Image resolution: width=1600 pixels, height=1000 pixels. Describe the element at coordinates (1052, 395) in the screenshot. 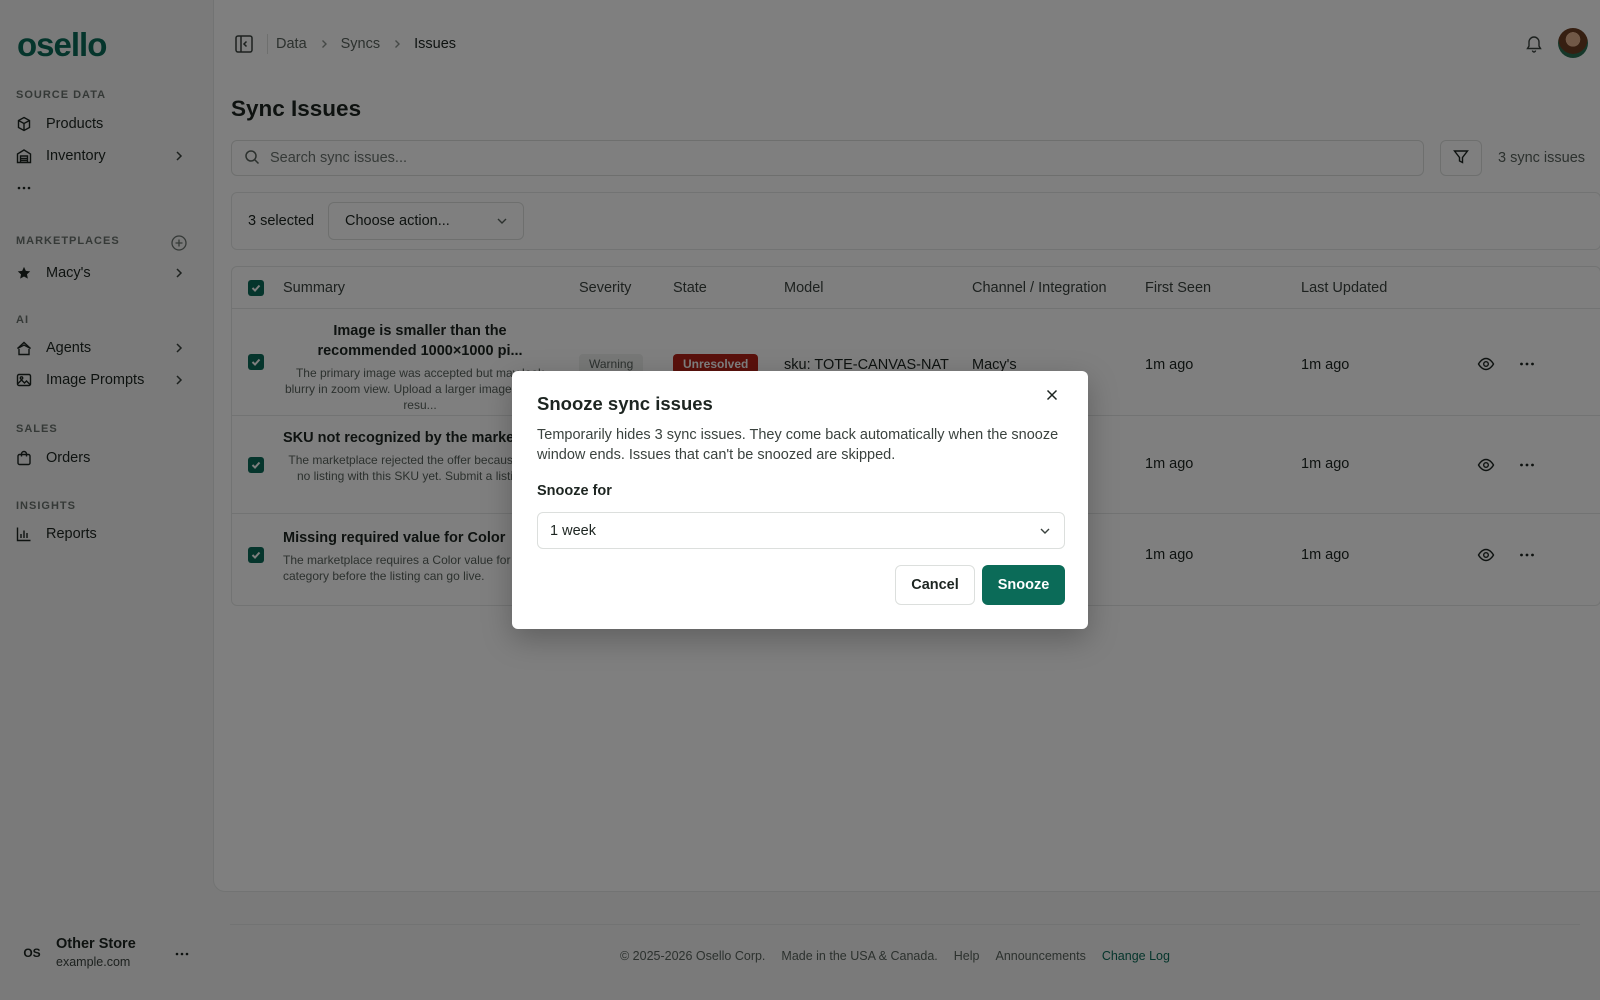

I see `close-icon` at that location.